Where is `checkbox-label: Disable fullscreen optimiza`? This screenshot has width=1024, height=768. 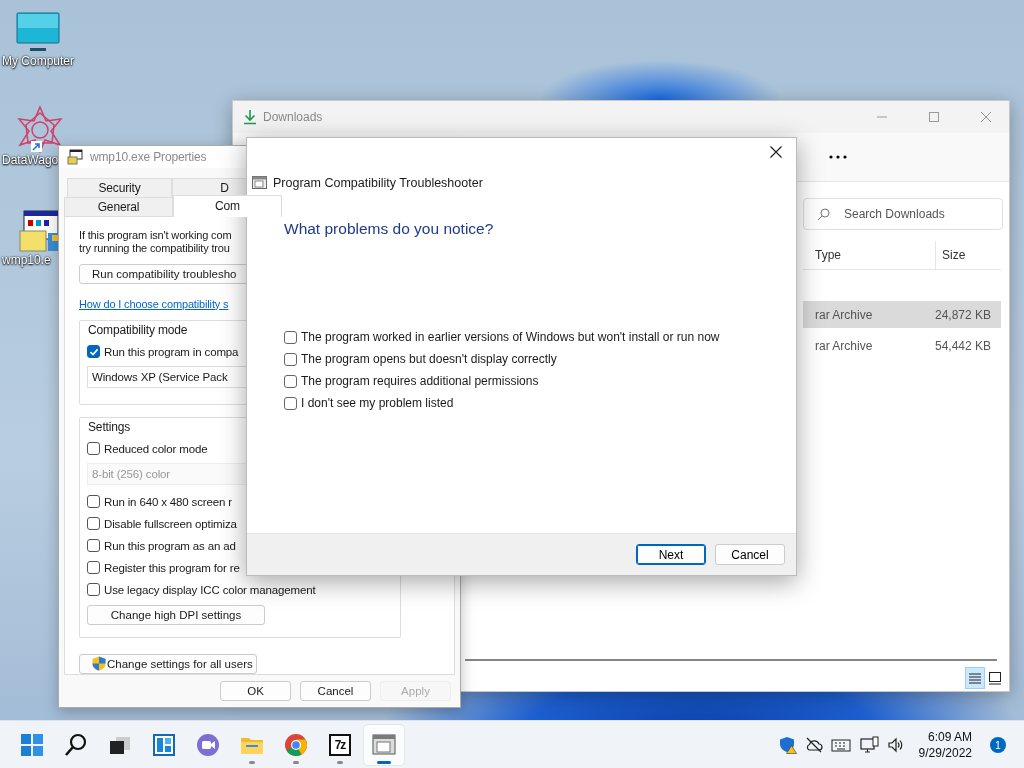
checkbox-label: Disable fullscreen optimiza is located at coordinates (170, 523).